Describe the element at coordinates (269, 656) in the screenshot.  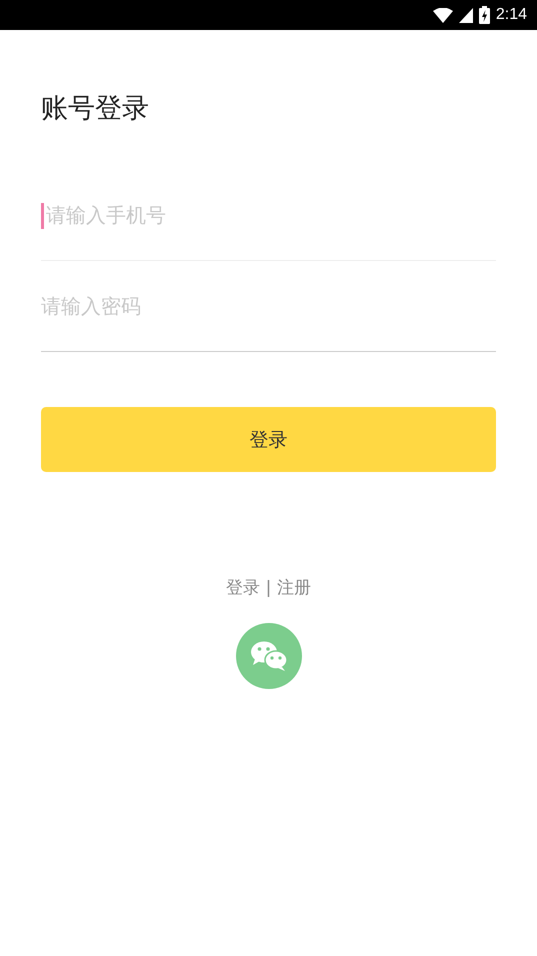
I see `chat-bubbles-icon` at that location.